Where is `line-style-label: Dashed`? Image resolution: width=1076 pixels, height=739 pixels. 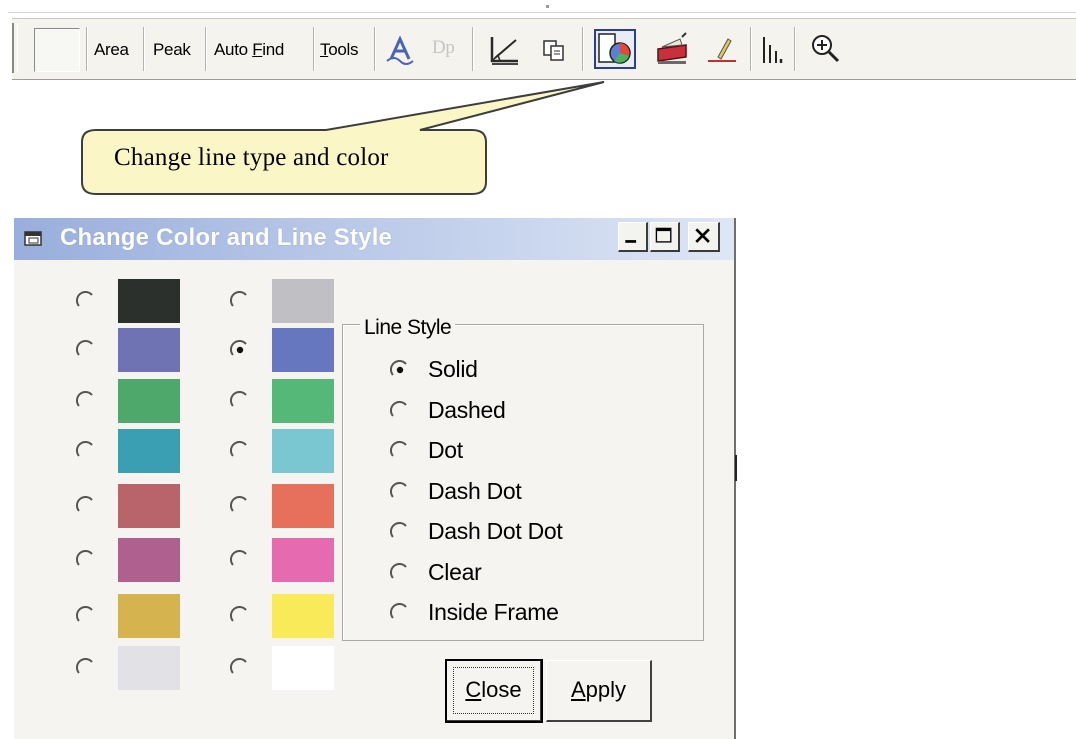
line-style-label: Dashed is located at coordinates (467, 409).